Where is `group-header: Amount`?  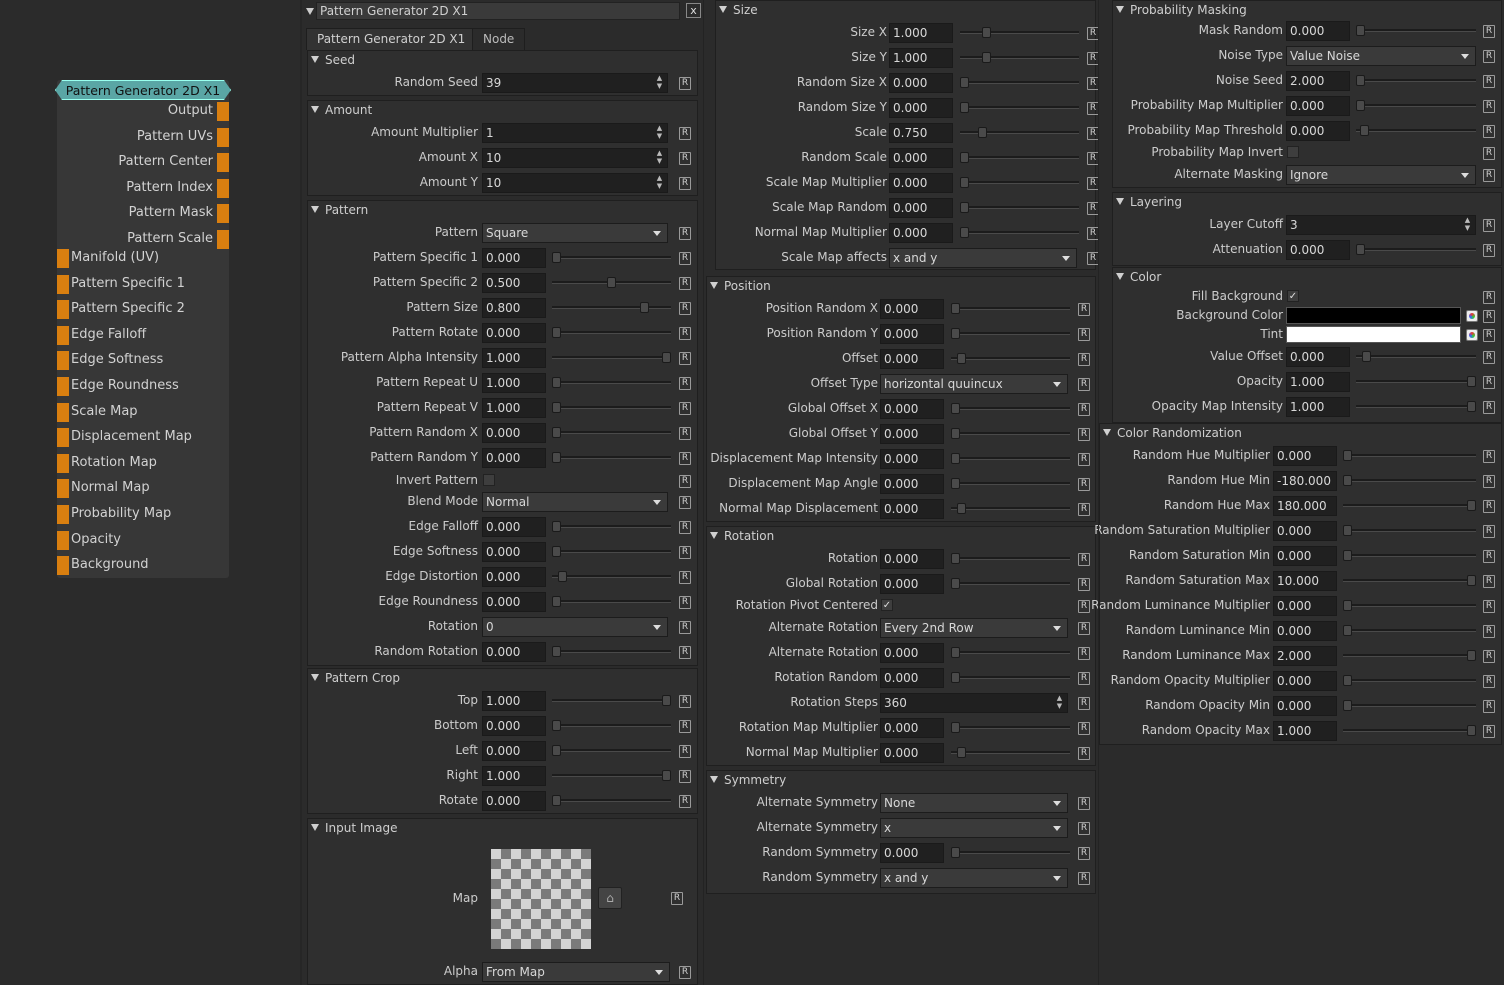
group-header: Amount is located at coordinates (341, 110).